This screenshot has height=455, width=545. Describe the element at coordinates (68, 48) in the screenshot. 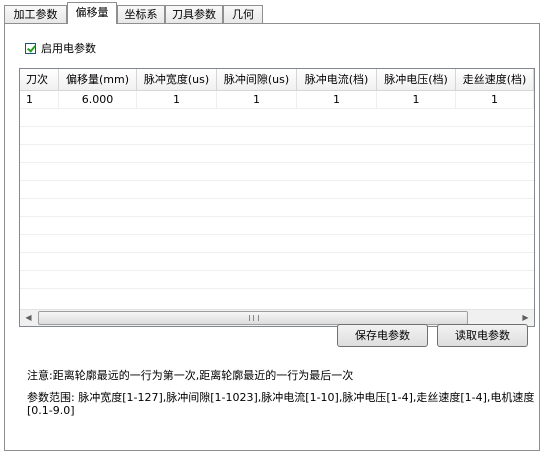

I see `checkbox-label: 启用电参数` at that location.